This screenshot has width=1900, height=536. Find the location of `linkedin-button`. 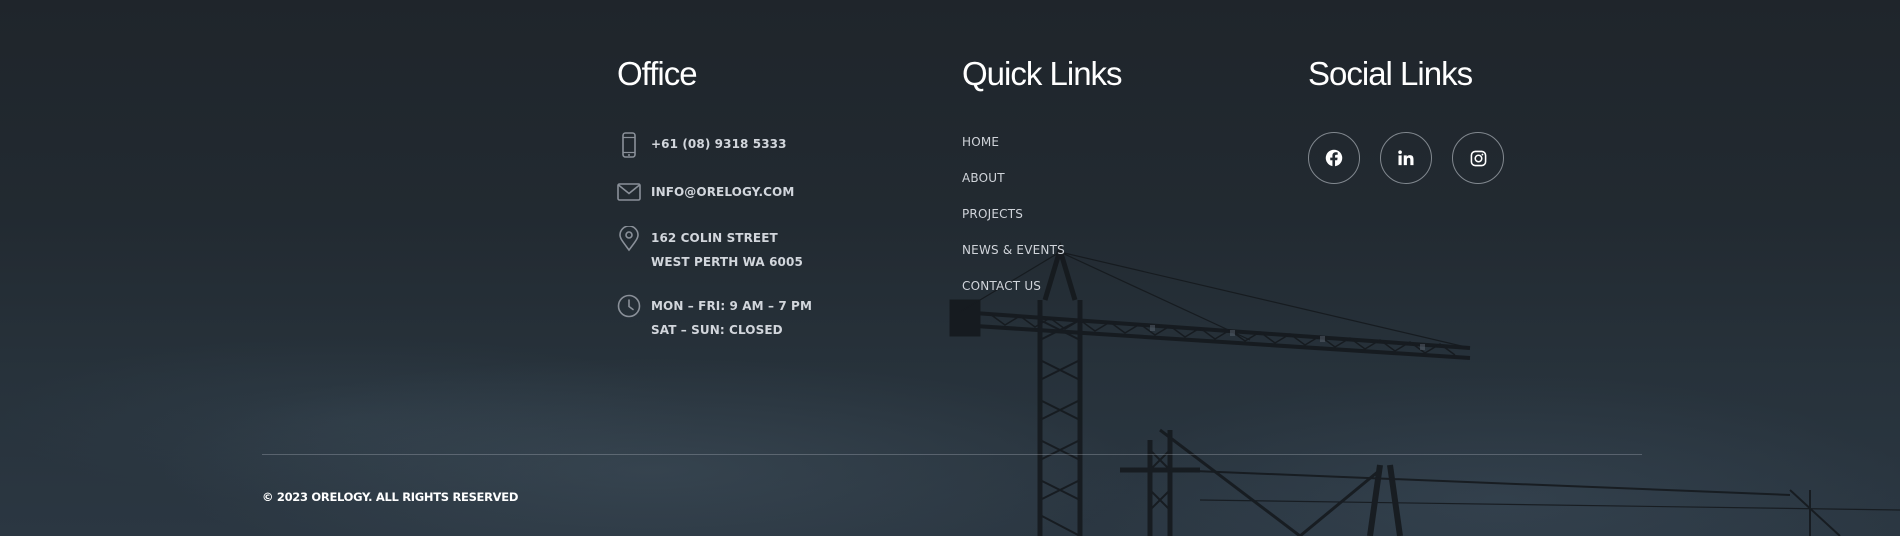

linkedin-button is located at coordinates (1406, 158).